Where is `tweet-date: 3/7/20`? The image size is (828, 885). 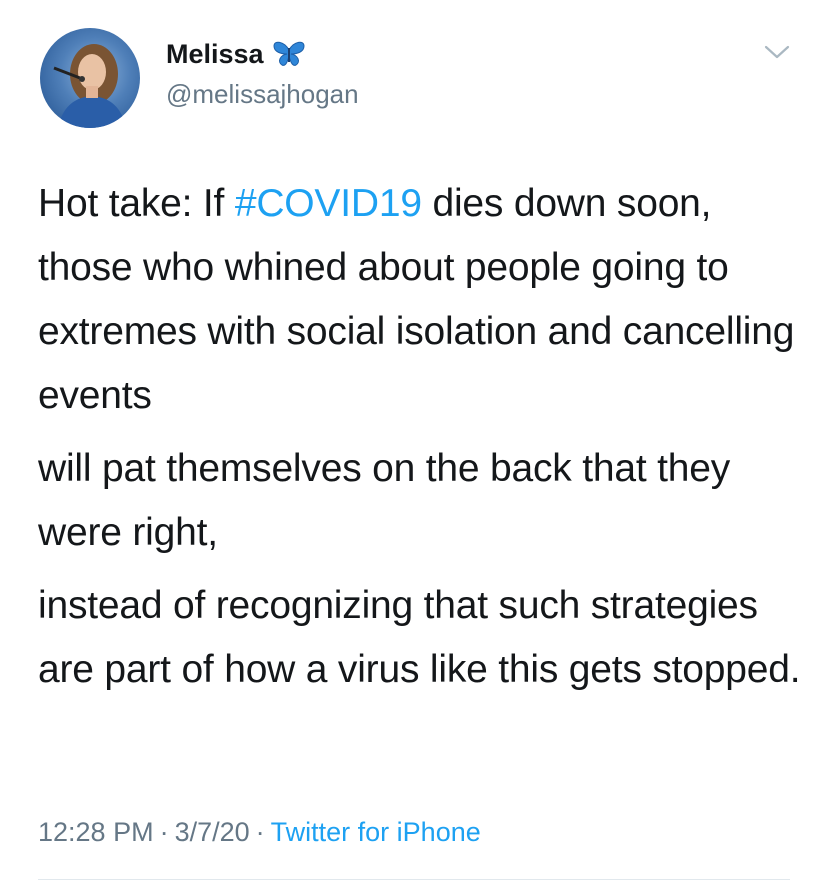
tweet-date: 3/7/20 is located at coordinates (212, 832).